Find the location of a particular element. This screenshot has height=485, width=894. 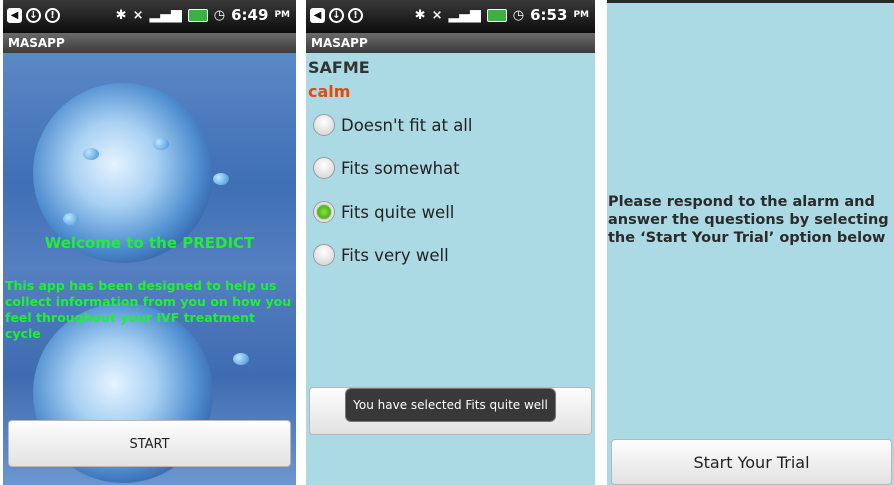

status-time: 6:53 is located at coordinates (549, 15).